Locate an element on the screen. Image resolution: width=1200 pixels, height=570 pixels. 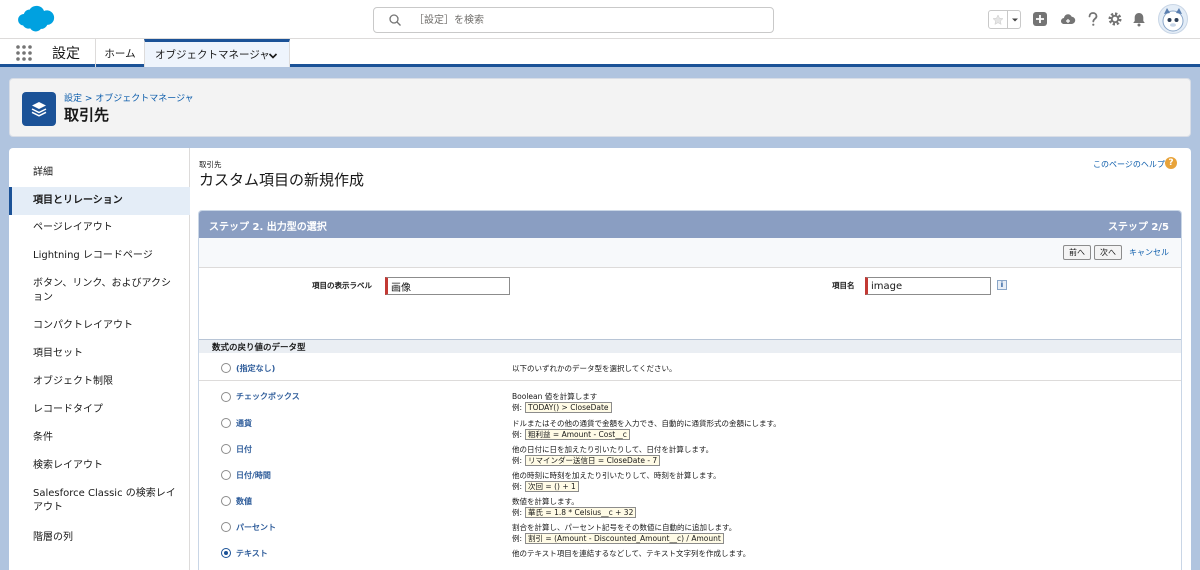
notifications-button is located at coordinates (1139, 19).